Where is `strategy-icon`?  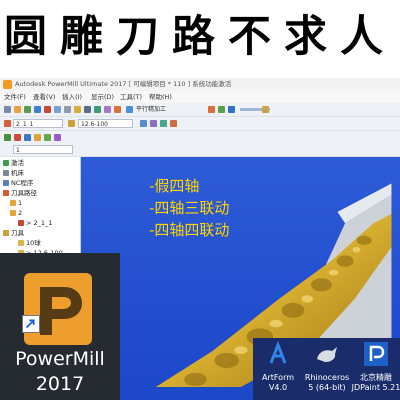
strategy-icon is located at coordinates (117, 109).